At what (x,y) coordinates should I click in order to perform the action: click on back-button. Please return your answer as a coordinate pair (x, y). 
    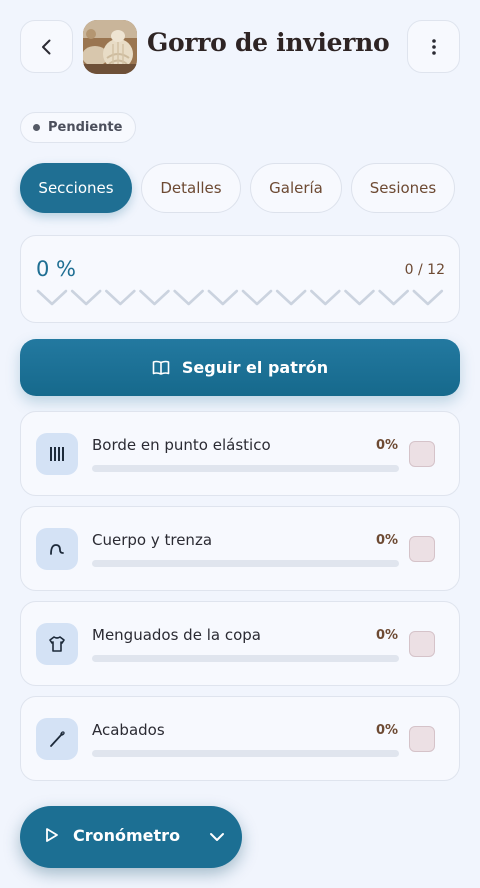
    Looking at the image, I should click on (46, 46).